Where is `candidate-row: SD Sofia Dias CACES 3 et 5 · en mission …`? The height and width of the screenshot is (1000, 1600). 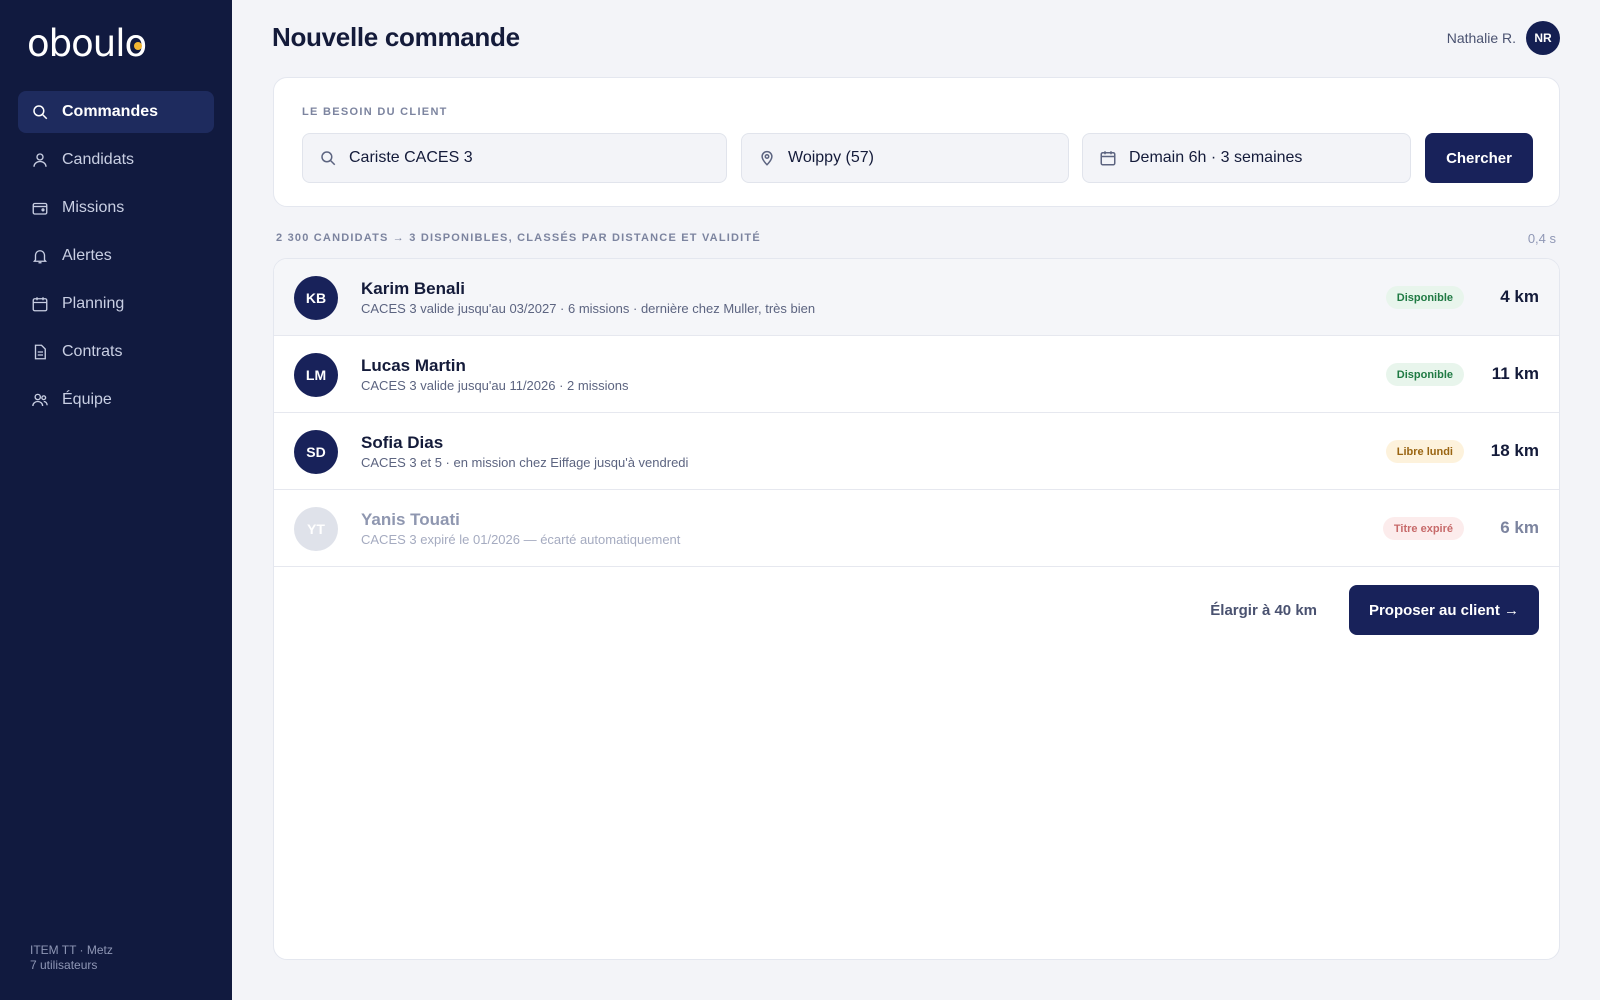 candidate-row: SD Sofia Dias CACES 3 et 5 · en mission … is located at coordinates (916, 451).